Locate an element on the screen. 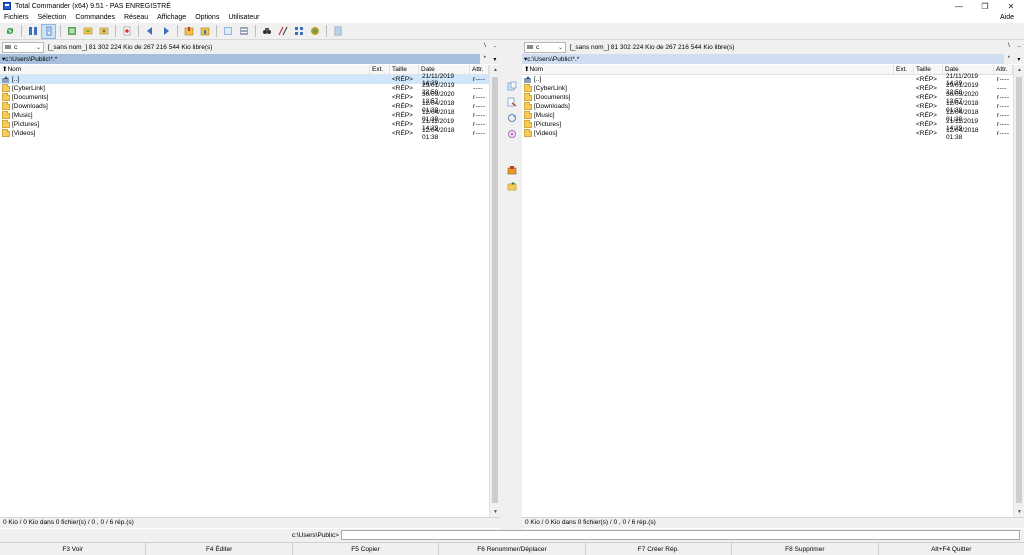 This screenshot has width=1024, height=555. menu-options: Options is located at coordinates (207, 17).